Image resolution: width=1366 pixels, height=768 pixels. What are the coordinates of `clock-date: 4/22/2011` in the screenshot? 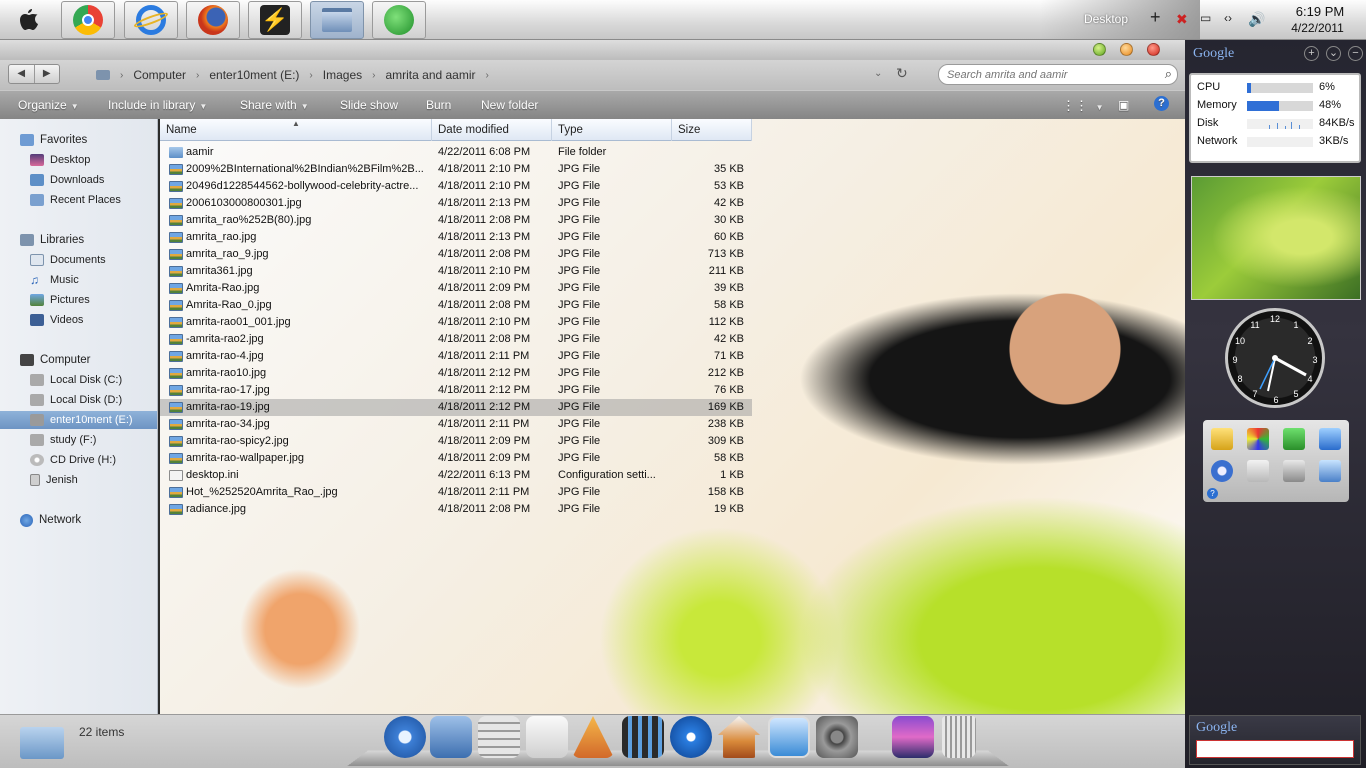 It's located at (1317, 28).